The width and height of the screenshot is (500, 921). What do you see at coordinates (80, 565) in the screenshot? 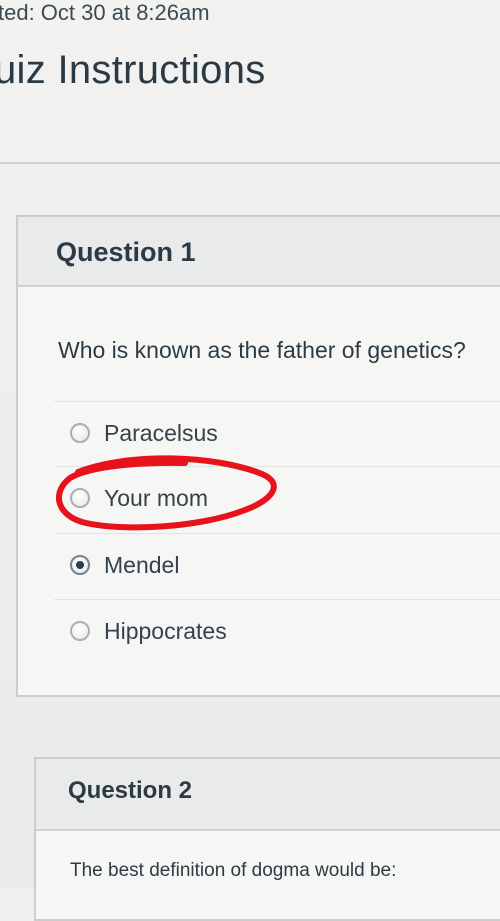
I see `radio-selected-icon` at bounding box center [80, 565].